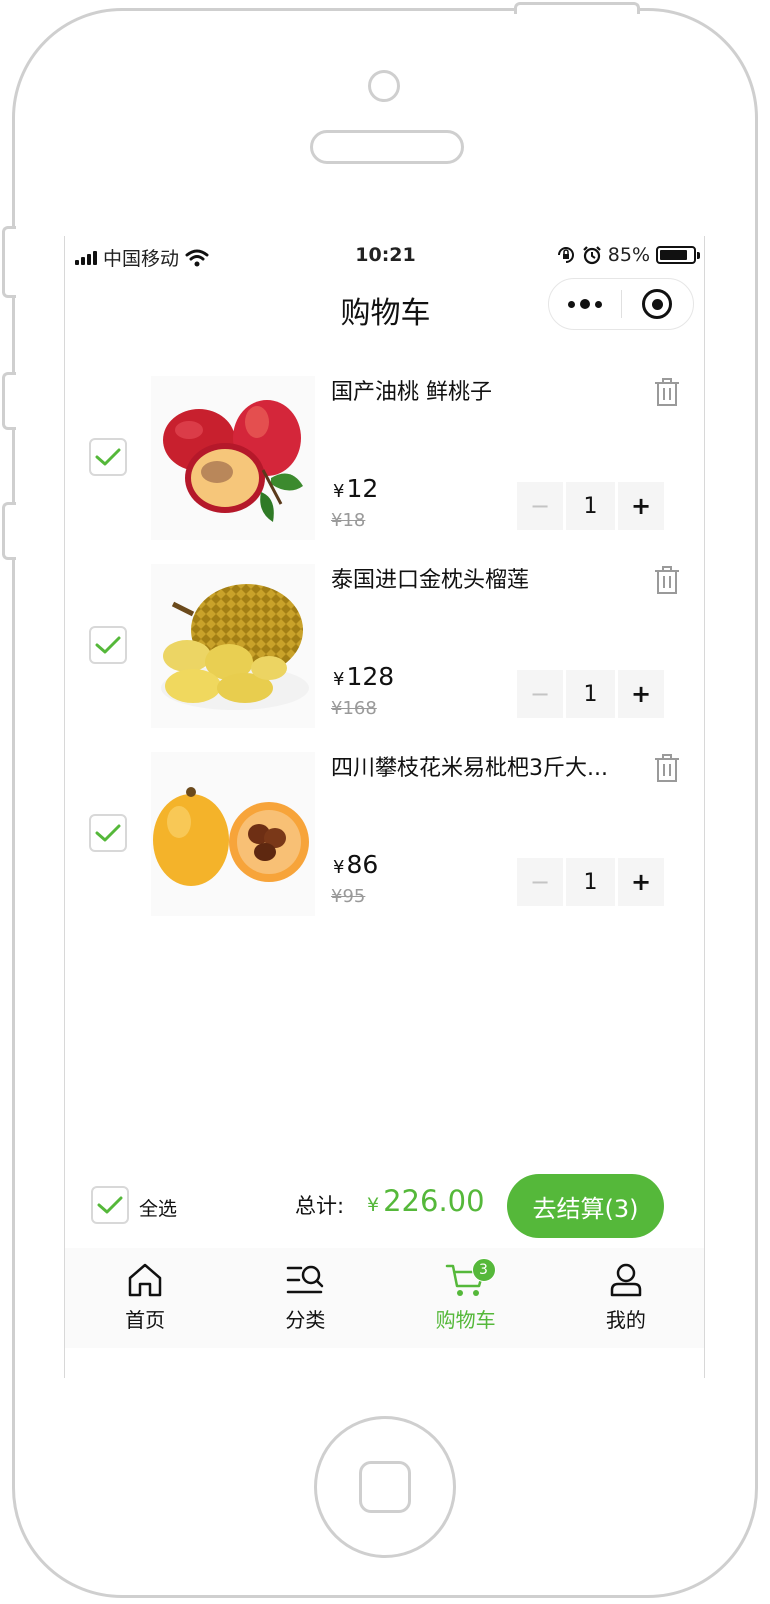 Image resolution: width=770 pixels, height=1604 pixels. Describe the element at coordinates (384, 86) in the screenshot. I see `front-camera` at that location.